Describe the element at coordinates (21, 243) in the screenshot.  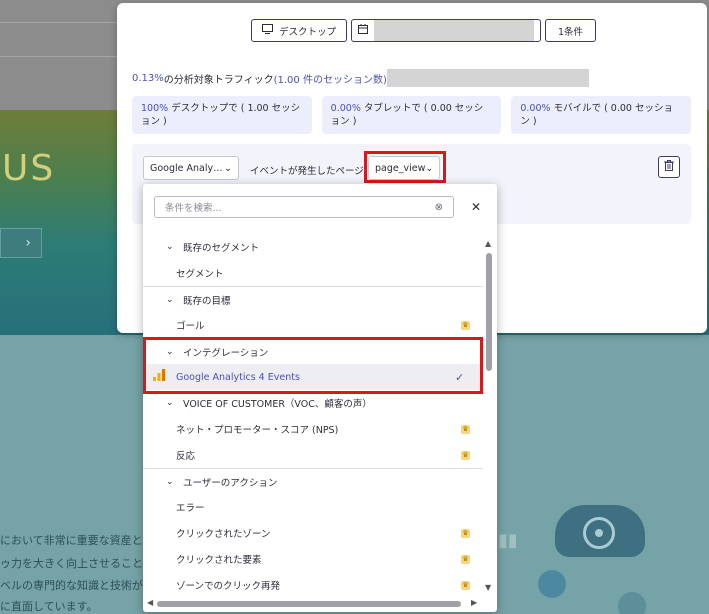
I see `bg-arrow-button: ›` at that location.